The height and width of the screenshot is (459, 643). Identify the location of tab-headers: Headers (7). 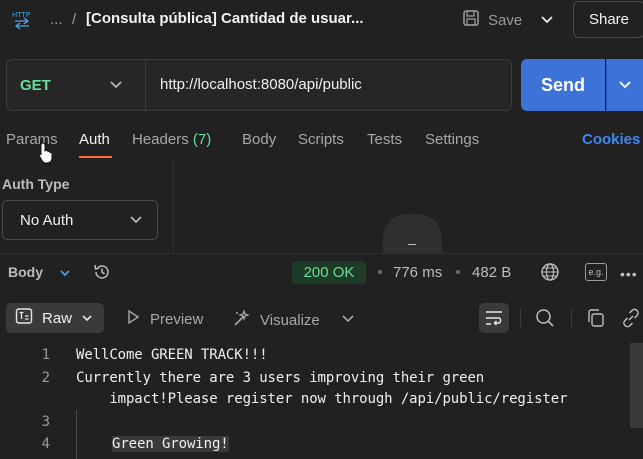
(171, 139).